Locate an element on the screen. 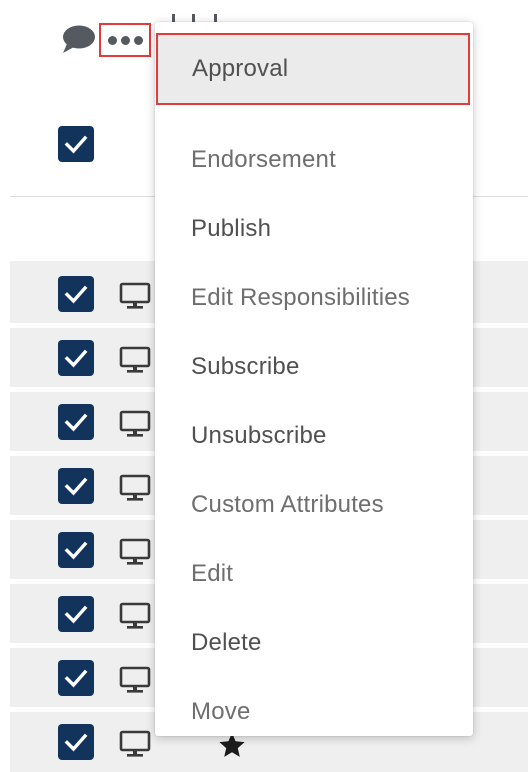  menu-item-edit-responsibilities: Edit Responsibilities is located at coordinates (314, 297).